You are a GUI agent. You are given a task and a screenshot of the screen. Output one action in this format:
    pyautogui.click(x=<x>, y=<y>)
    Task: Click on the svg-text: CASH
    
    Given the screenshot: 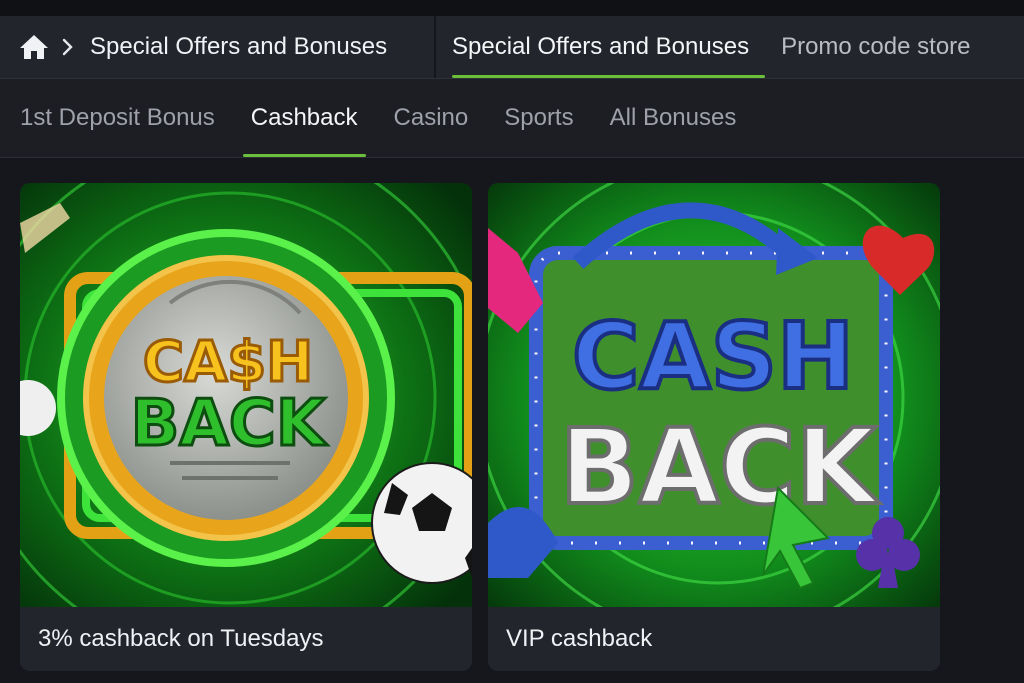 What is the action you would take?
    pyautogui.click(x=713, y=356)
    